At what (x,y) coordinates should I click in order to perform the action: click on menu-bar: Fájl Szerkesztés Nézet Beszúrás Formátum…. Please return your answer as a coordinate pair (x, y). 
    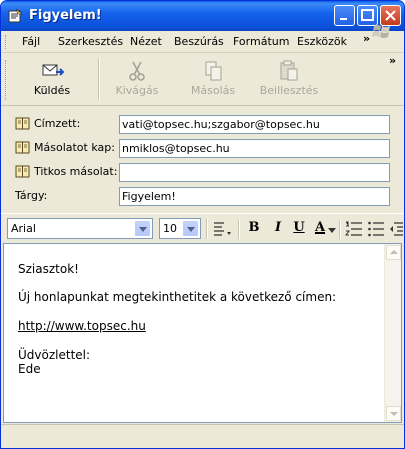
    Looking at the image, I should click on (202, 42).